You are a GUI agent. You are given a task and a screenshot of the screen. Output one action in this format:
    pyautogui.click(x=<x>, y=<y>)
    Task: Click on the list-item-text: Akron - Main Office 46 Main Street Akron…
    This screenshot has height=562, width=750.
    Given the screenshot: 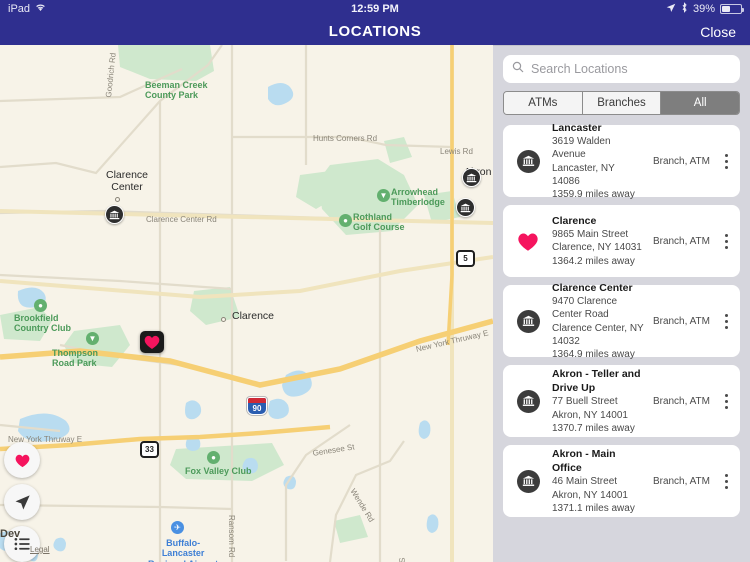 What is the action you would take?
    pyautogui.click(x=594, y=481)
    